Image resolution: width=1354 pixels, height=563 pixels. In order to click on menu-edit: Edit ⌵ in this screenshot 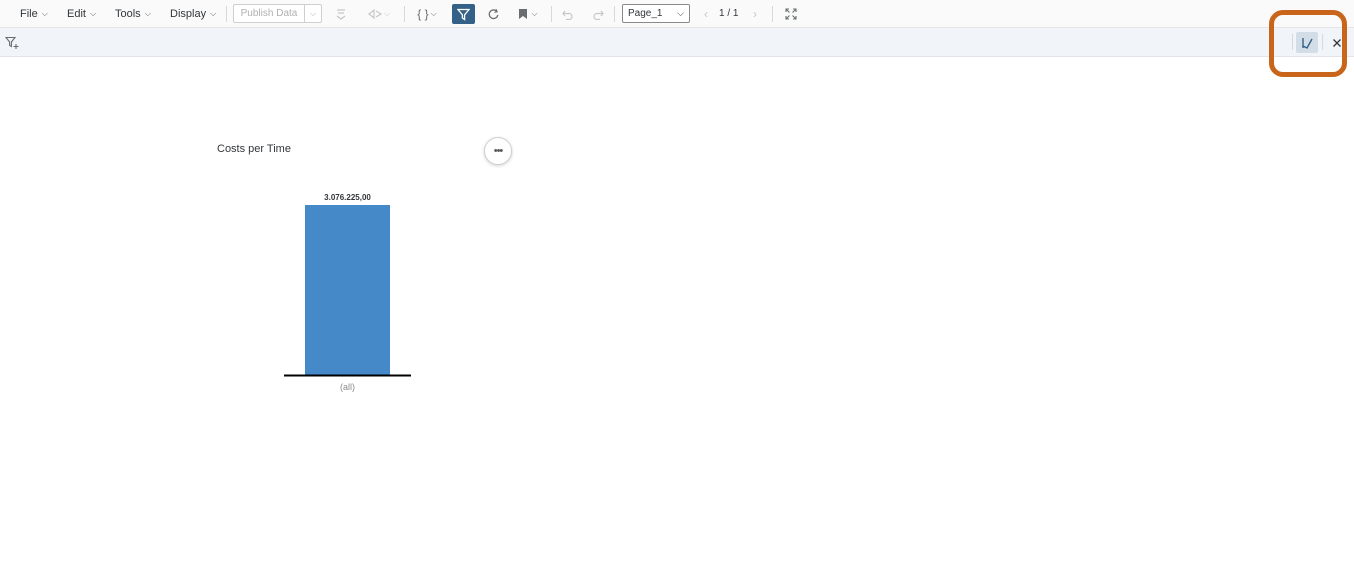, I will do `click(81, 14)`.